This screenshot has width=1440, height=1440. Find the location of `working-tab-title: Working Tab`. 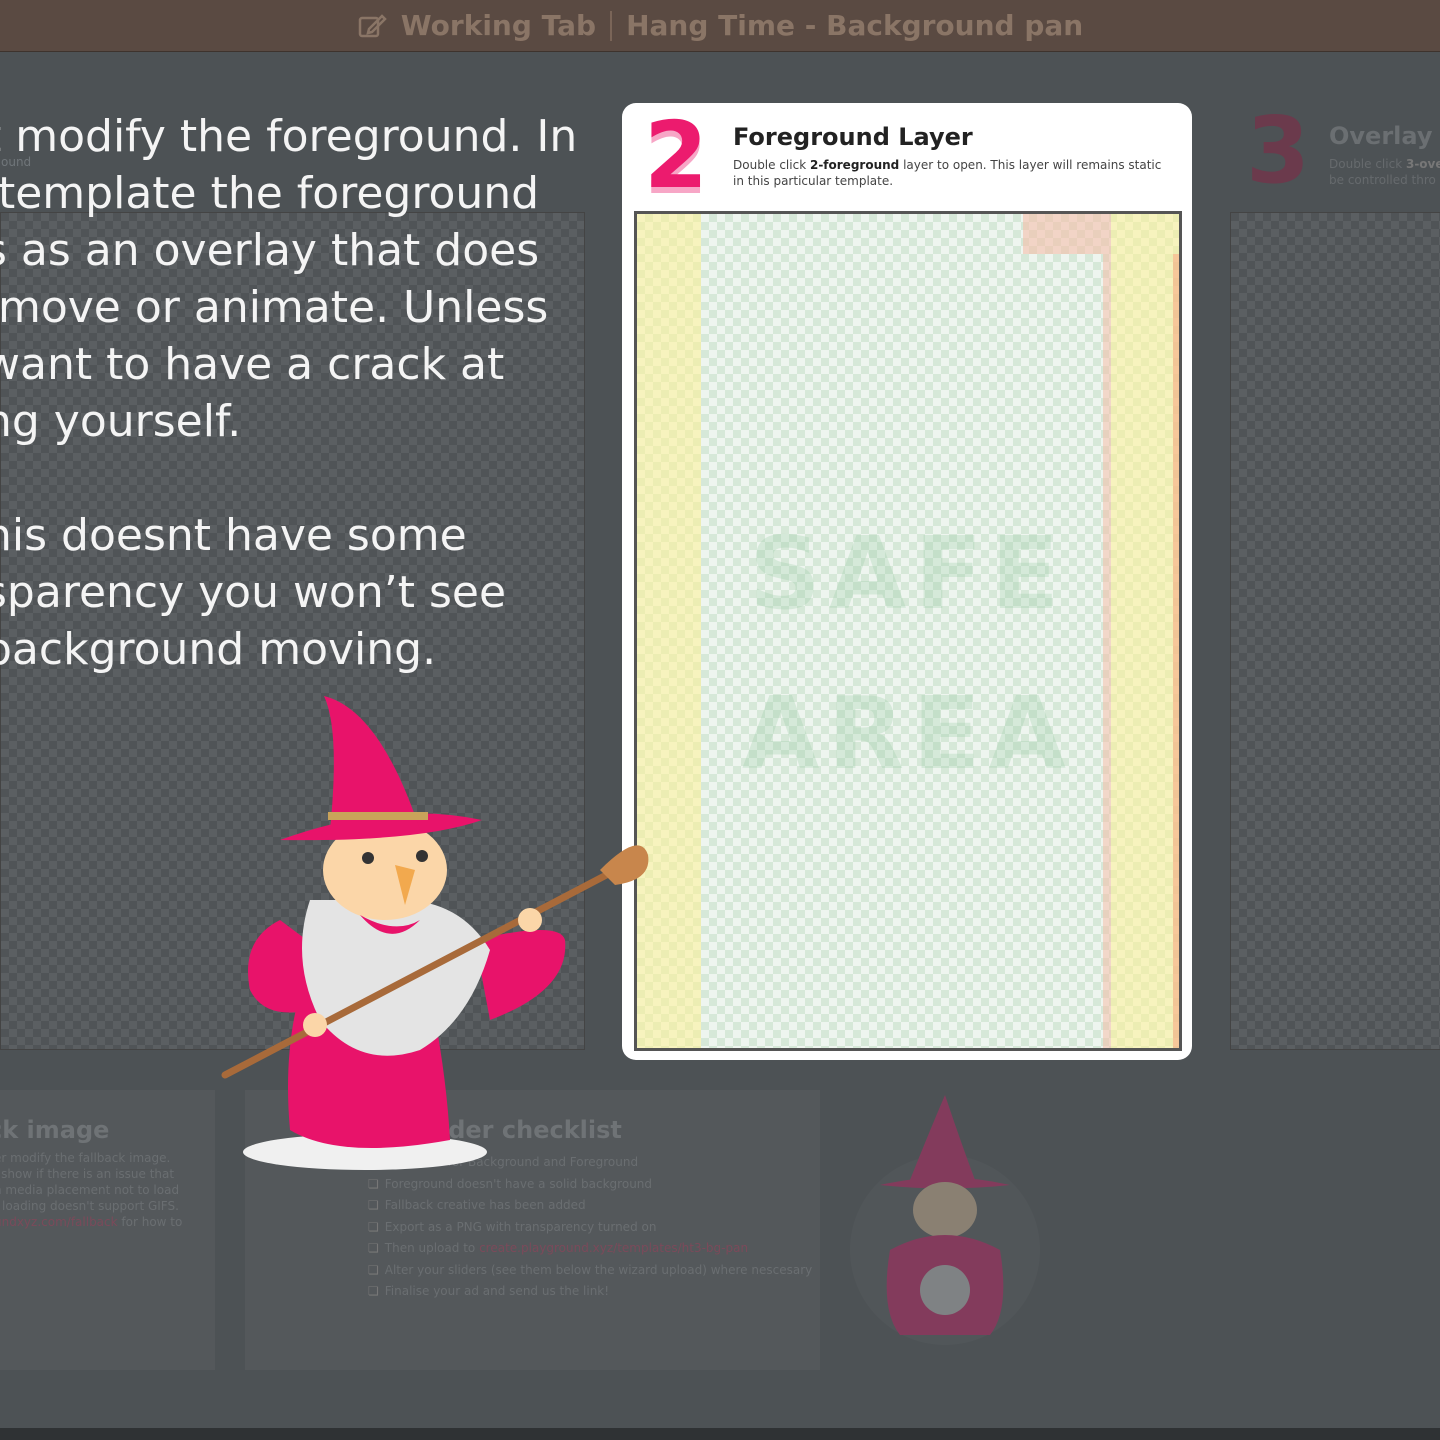

working-tab-title: Working Tab is located at coordinates (498, 25).